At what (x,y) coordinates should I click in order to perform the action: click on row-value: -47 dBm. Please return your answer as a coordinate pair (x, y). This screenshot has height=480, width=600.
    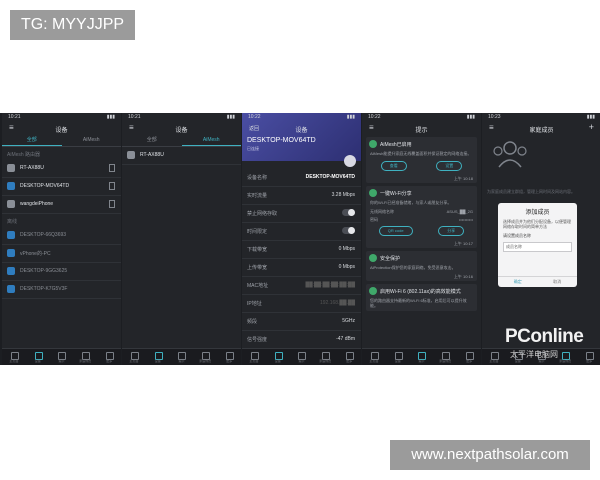
    Looking at the image, I should click on (345, 339).